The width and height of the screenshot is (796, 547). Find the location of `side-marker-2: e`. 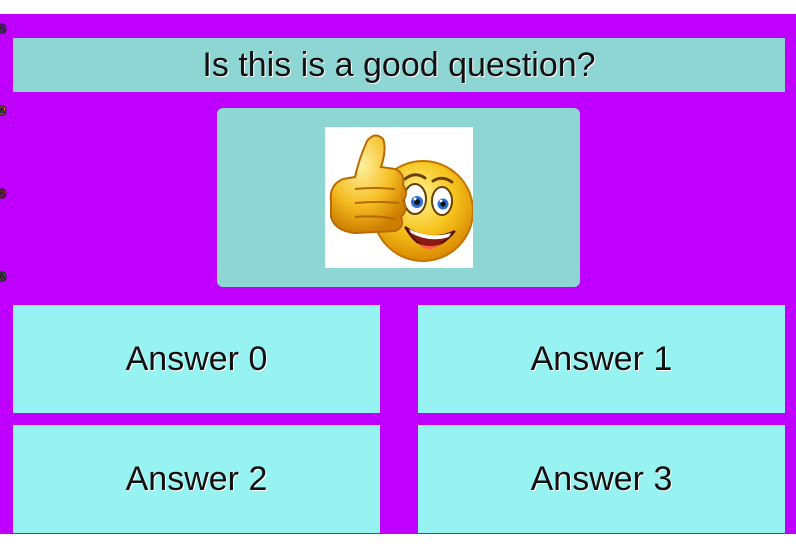

side-marker-2: e is located at coordinates (3, 109).